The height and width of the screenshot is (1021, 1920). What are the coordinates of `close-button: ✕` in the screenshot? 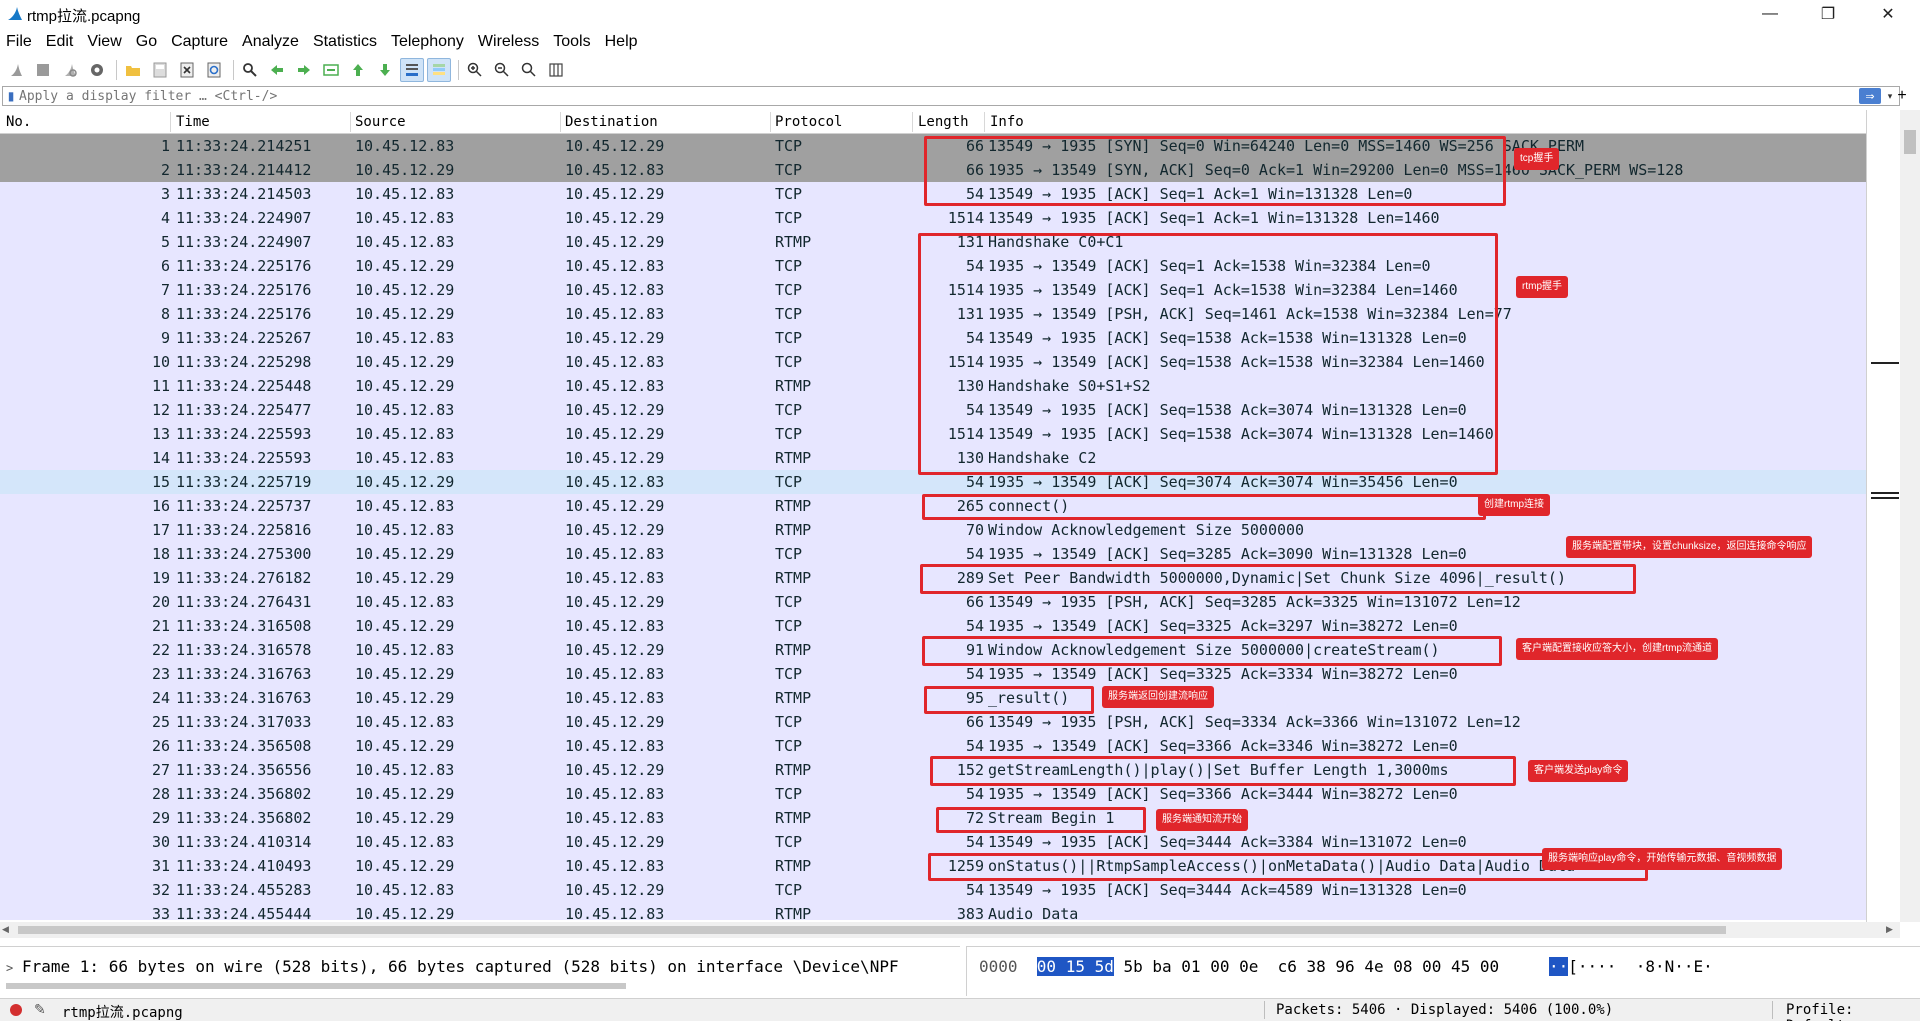 It's located at (1888, 14).